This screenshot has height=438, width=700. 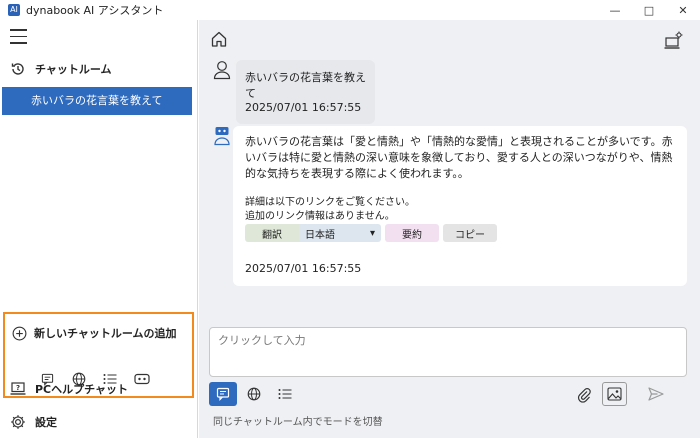 What do you see at coordinates (330, 210) in the screenshot?
I see `ai-message-details: 詳細は以下のリンクをご覧ください。 追加のリンク情報はありません。` at bounding box center [330, 210].